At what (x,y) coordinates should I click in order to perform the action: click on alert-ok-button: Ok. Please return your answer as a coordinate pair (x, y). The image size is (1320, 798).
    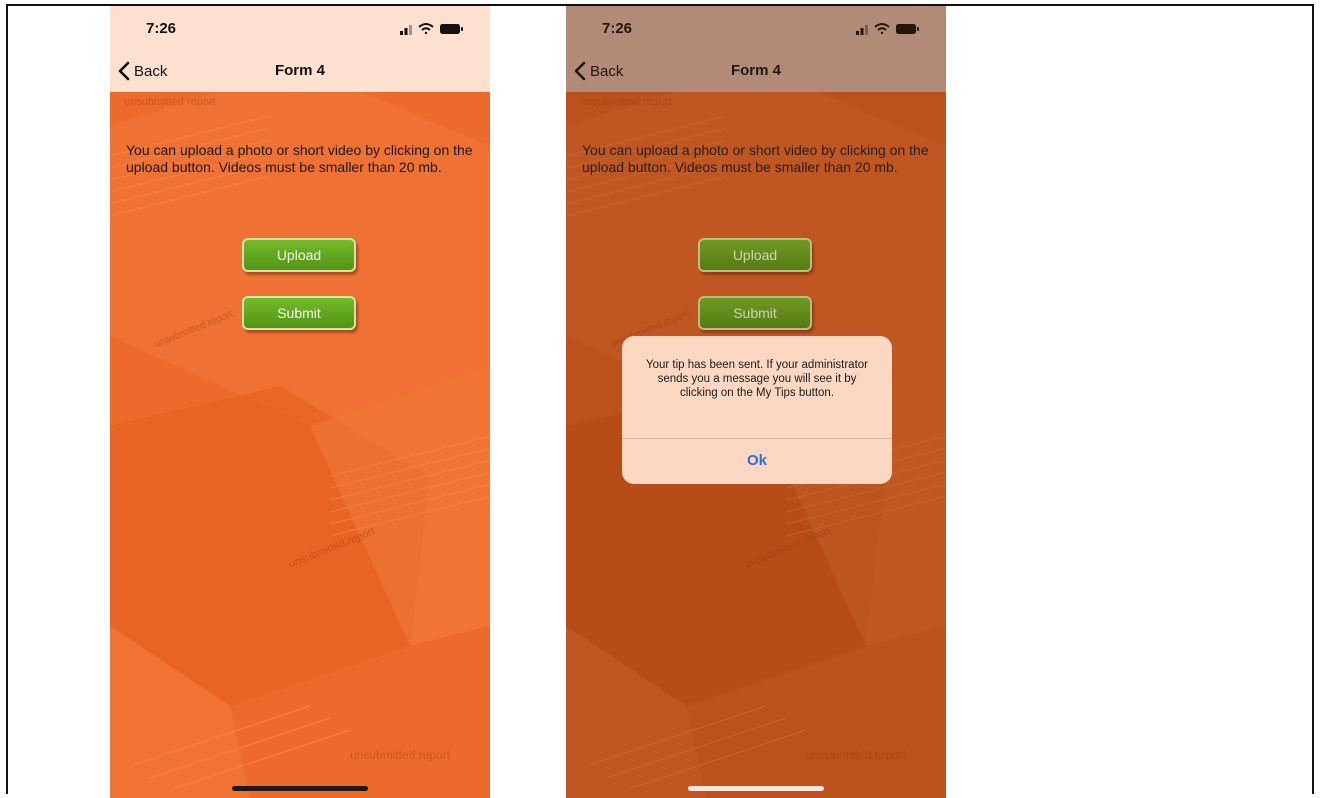
    Looking at the image, I should click on (757, 460).